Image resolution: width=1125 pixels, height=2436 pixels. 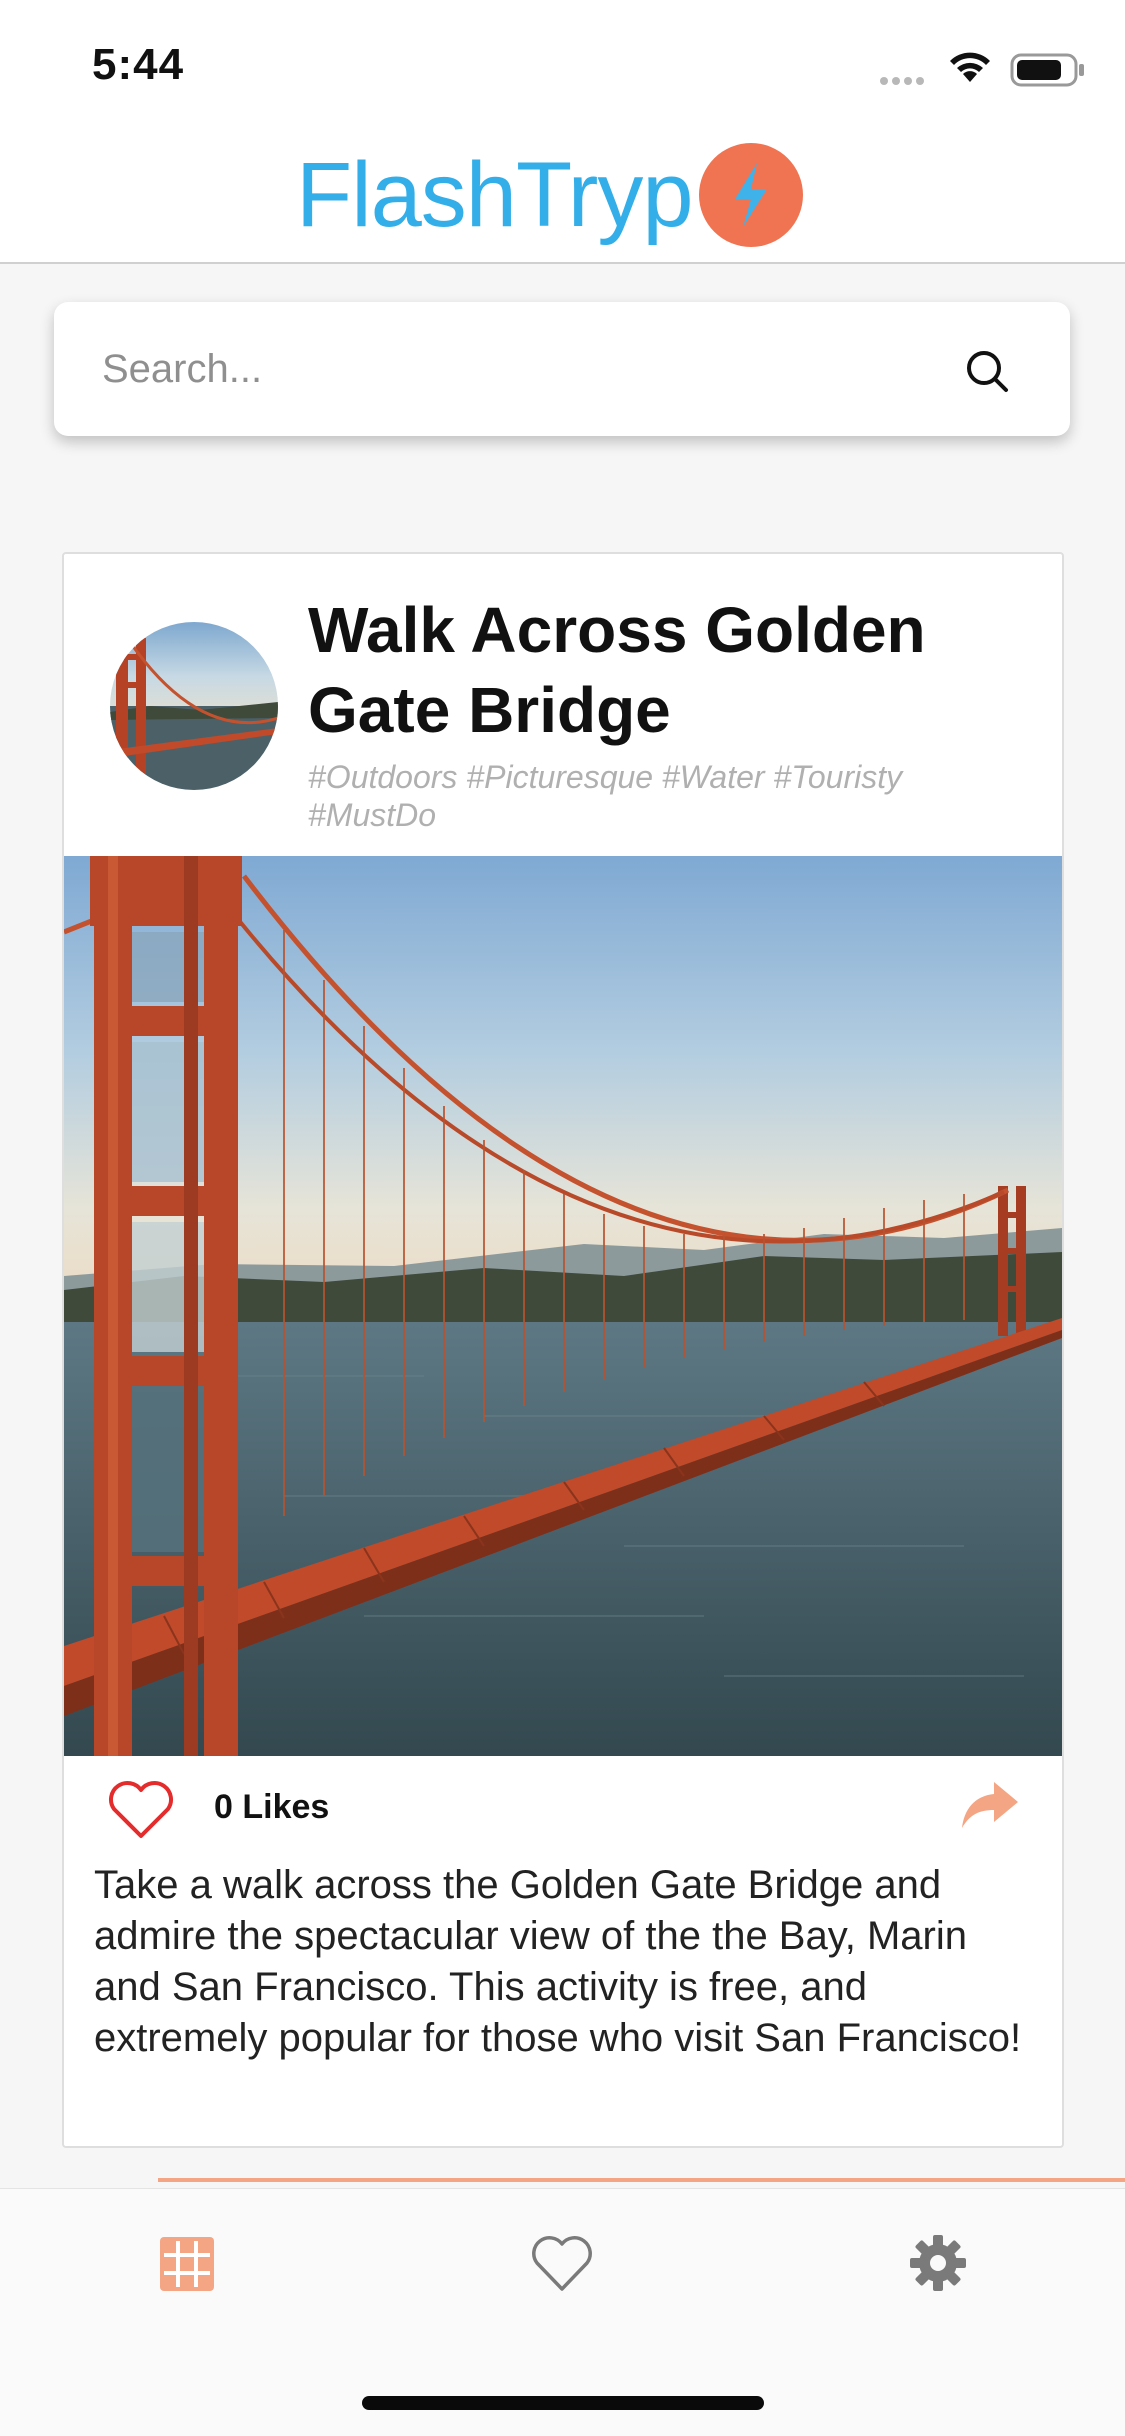 I want to click on search-bar, so click(x=562, y=369).